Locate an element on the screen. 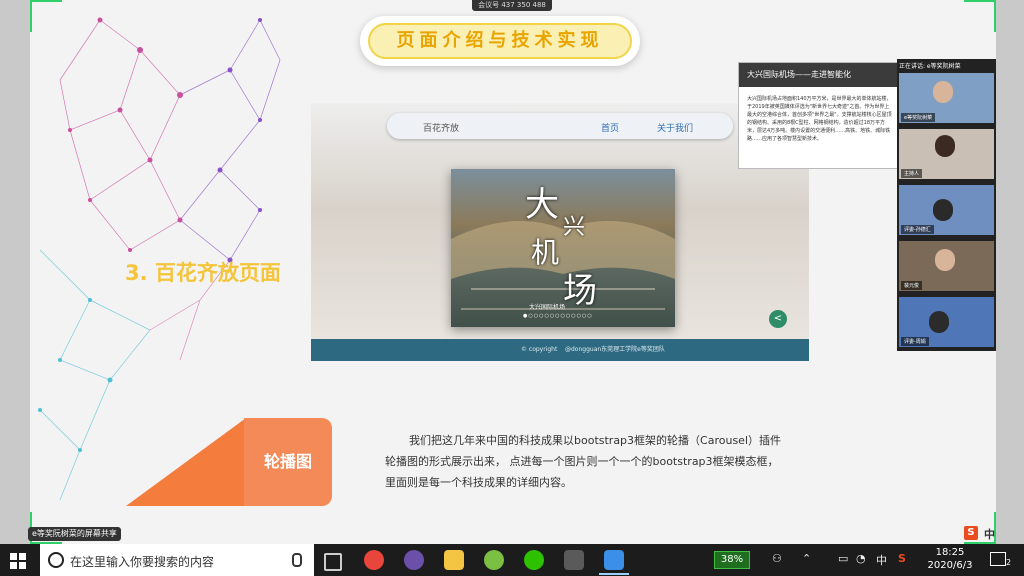  carousel-caption: 大兴国际机场 is located at coordinates (547, 307).